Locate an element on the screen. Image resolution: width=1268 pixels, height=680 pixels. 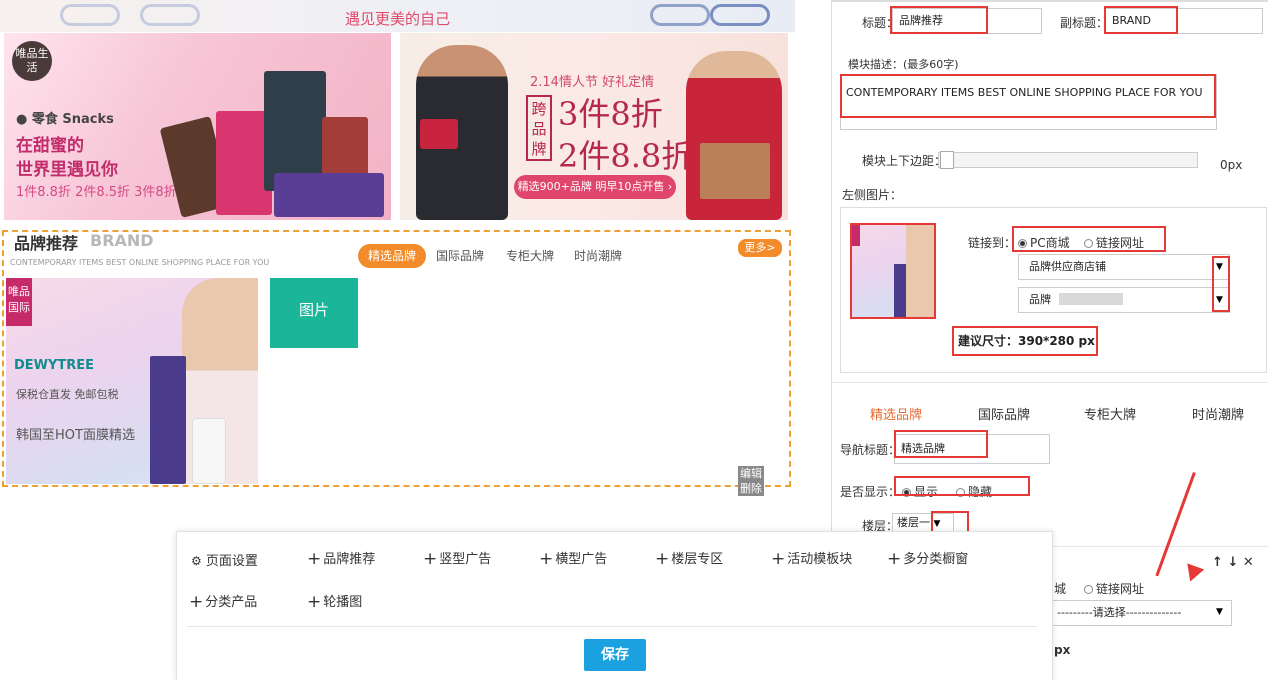
vip-life-badge: 唯品生活 is located at coordinates (32, 61).